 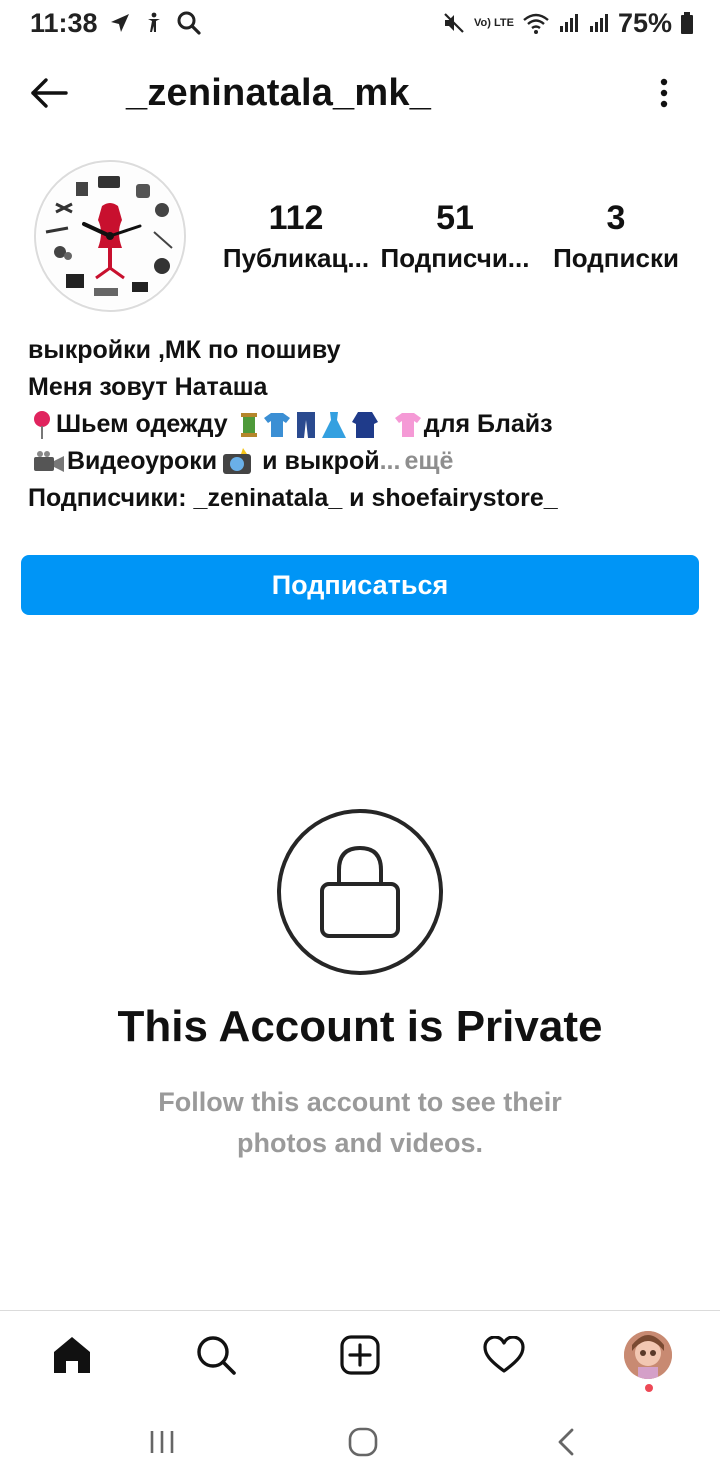 I want to click on battery-icon, so click(x=687, y=23).